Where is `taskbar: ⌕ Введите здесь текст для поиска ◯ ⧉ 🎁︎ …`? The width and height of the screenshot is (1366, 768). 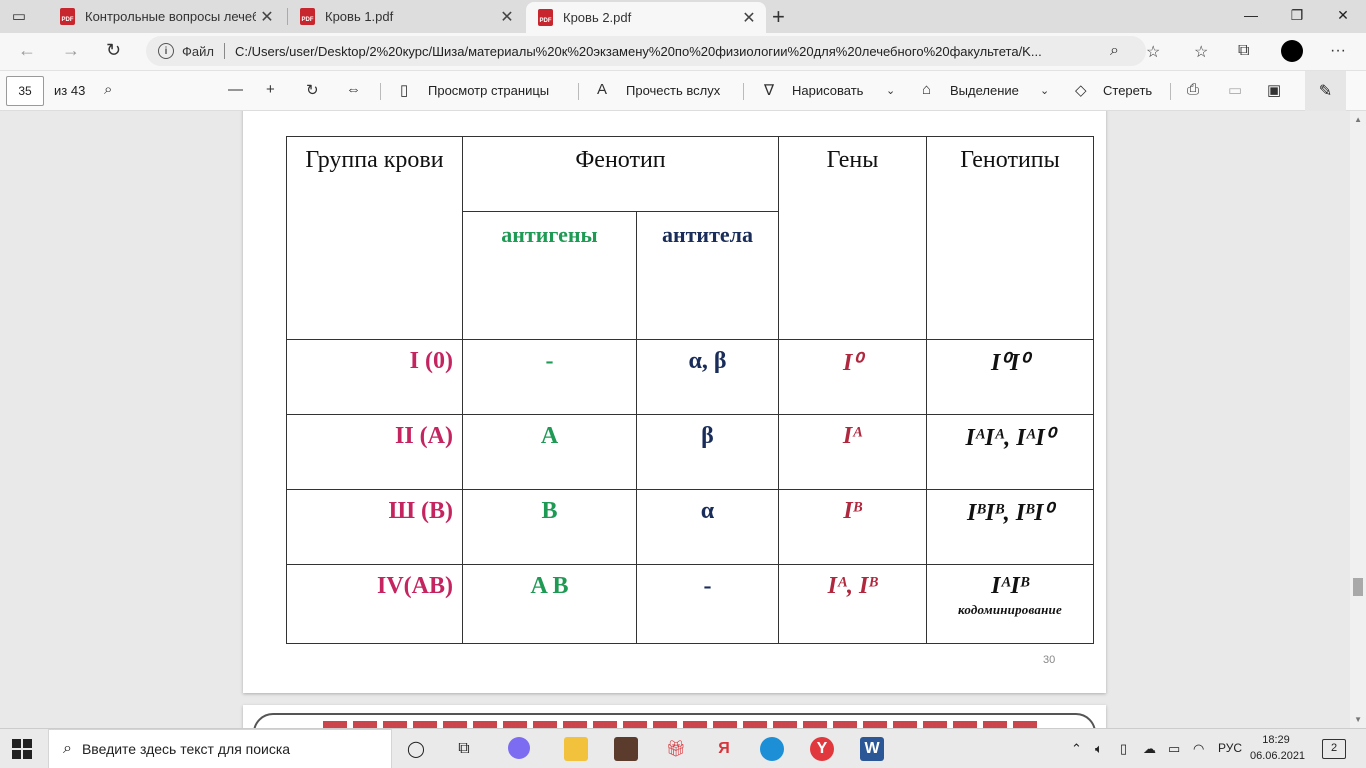
taskbar: ⌕ Введите здесь текст для поиска ◯ ⧉ 🎁︎ … is located at coordinates (683, 748).